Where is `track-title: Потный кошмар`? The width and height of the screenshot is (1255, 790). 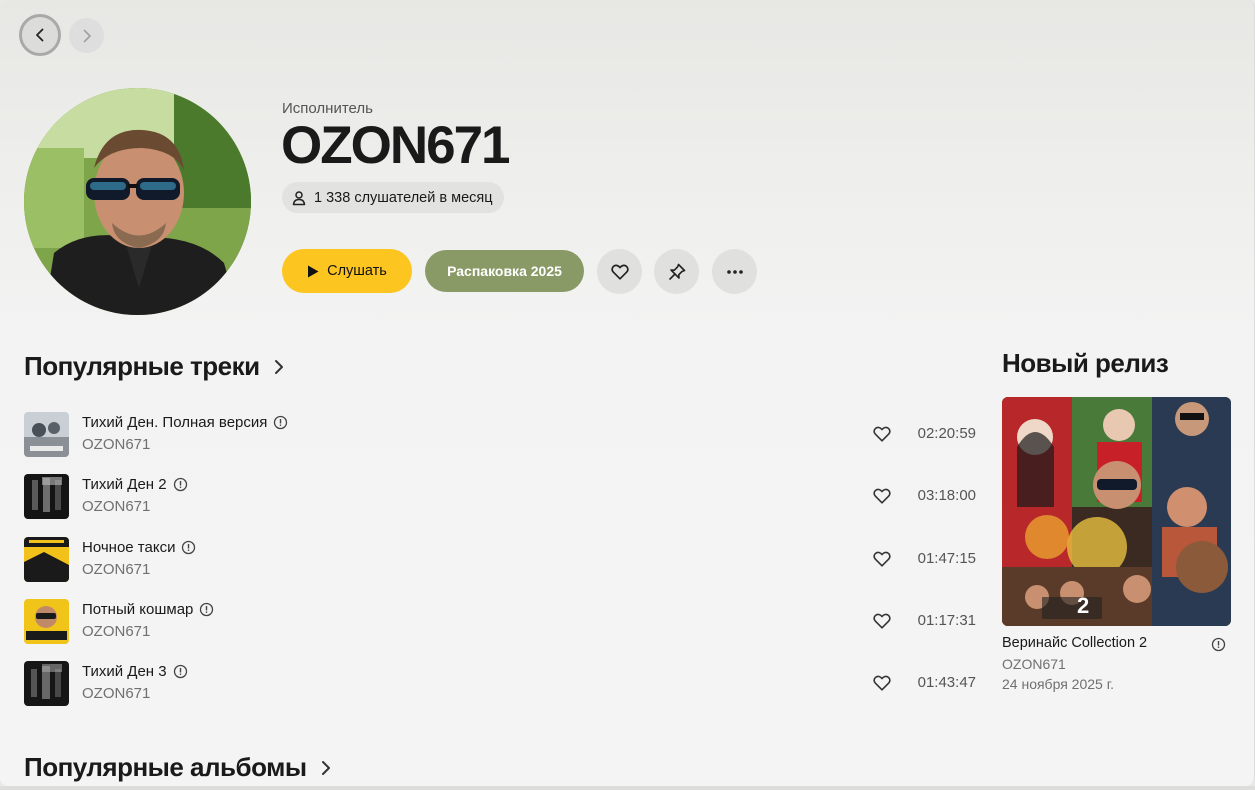
track-title: Потный кошмар is located at coordinates (148, 609).